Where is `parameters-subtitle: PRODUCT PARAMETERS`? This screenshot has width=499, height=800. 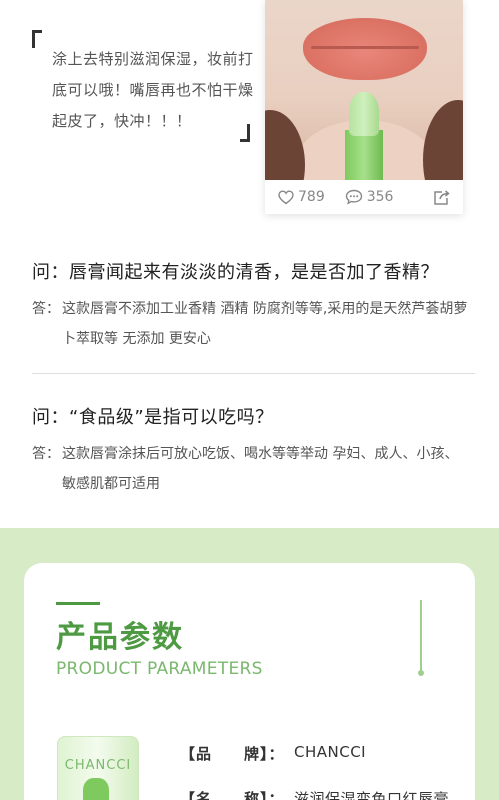 parameters-subtitle: PRODUCT PARAMETERS is located at coordinates (159, 669).